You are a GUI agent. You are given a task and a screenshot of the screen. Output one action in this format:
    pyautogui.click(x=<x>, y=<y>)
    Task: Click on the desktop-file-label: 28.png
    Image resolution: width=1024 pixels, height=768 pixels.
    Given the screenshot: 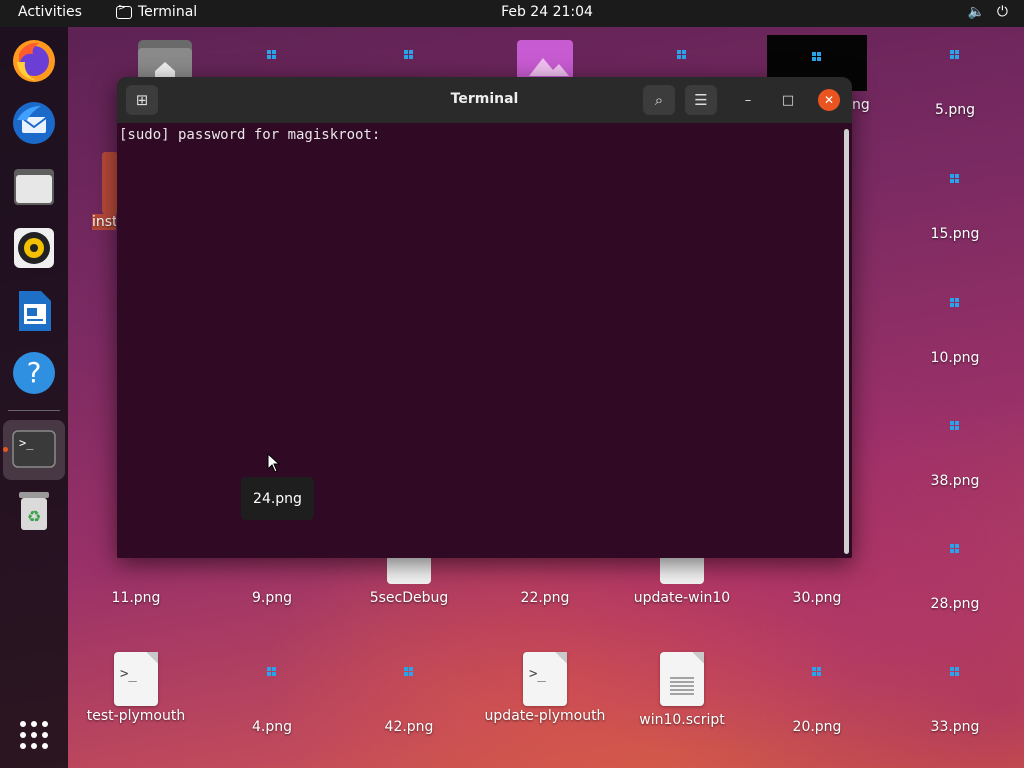 What is the action you would take?
    pyautogui.click(x=955, y=604)
    